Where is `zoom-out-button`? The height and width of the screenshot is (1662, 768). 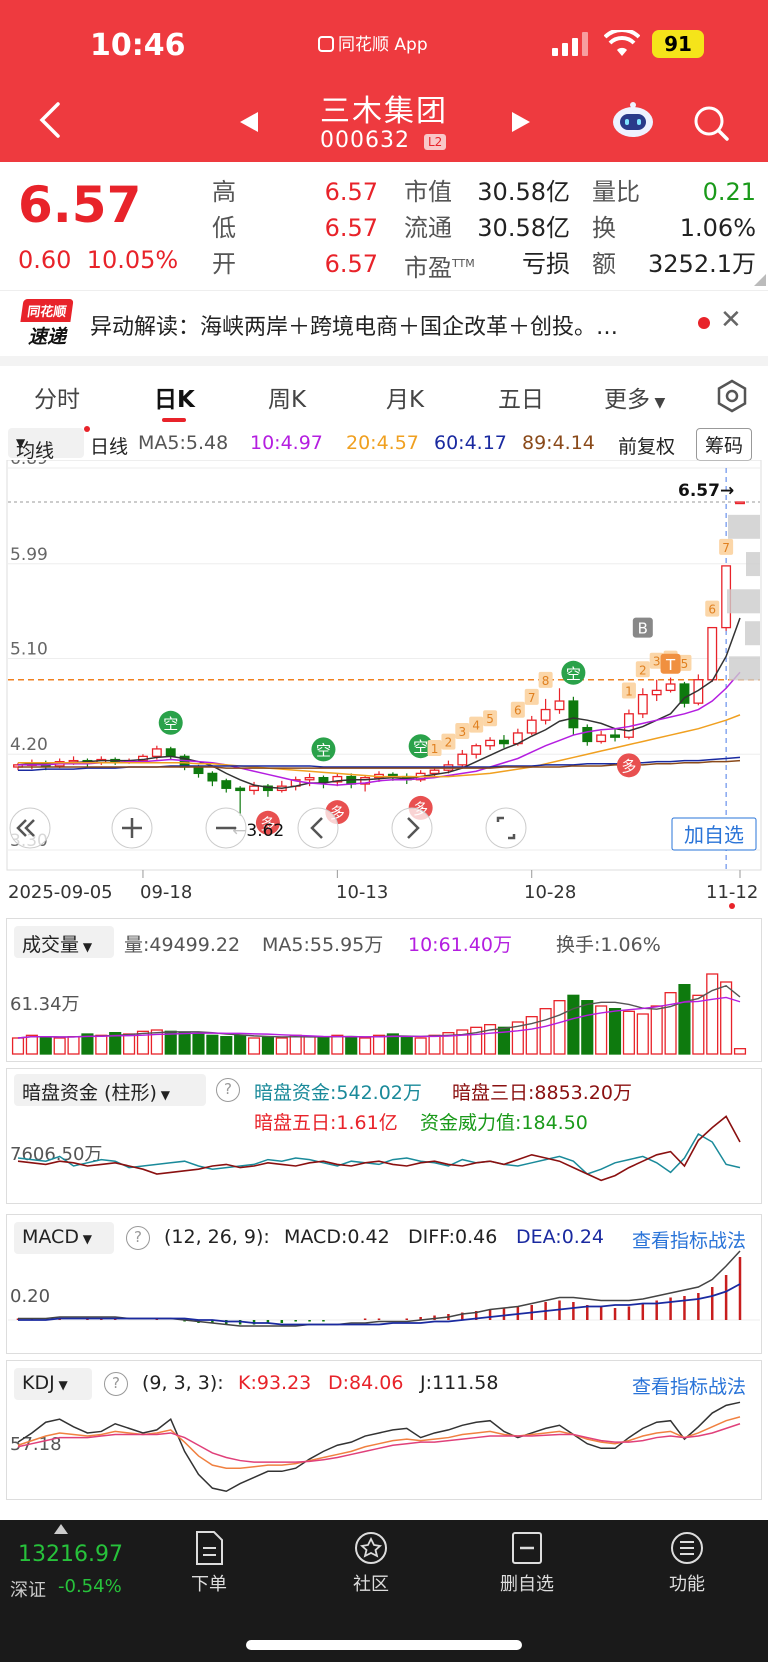 zoom-out-button is located at coordinates (226, 828).